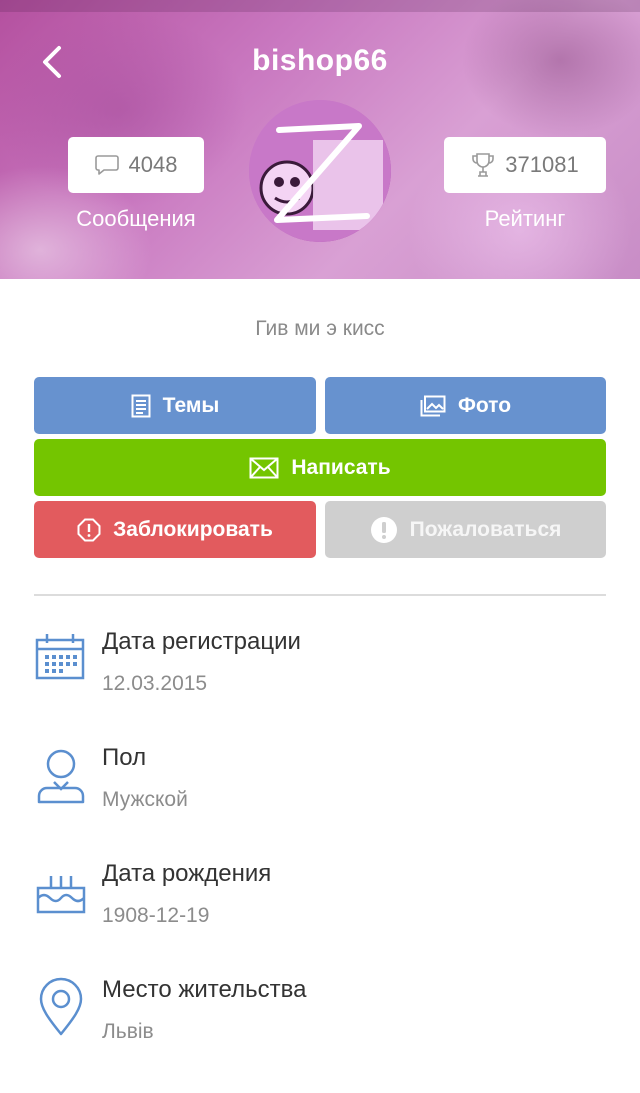  Describe the element at coordinates (193, 529) in the screenshot. I see `block-user-button-label: Заблокировать` at that location.